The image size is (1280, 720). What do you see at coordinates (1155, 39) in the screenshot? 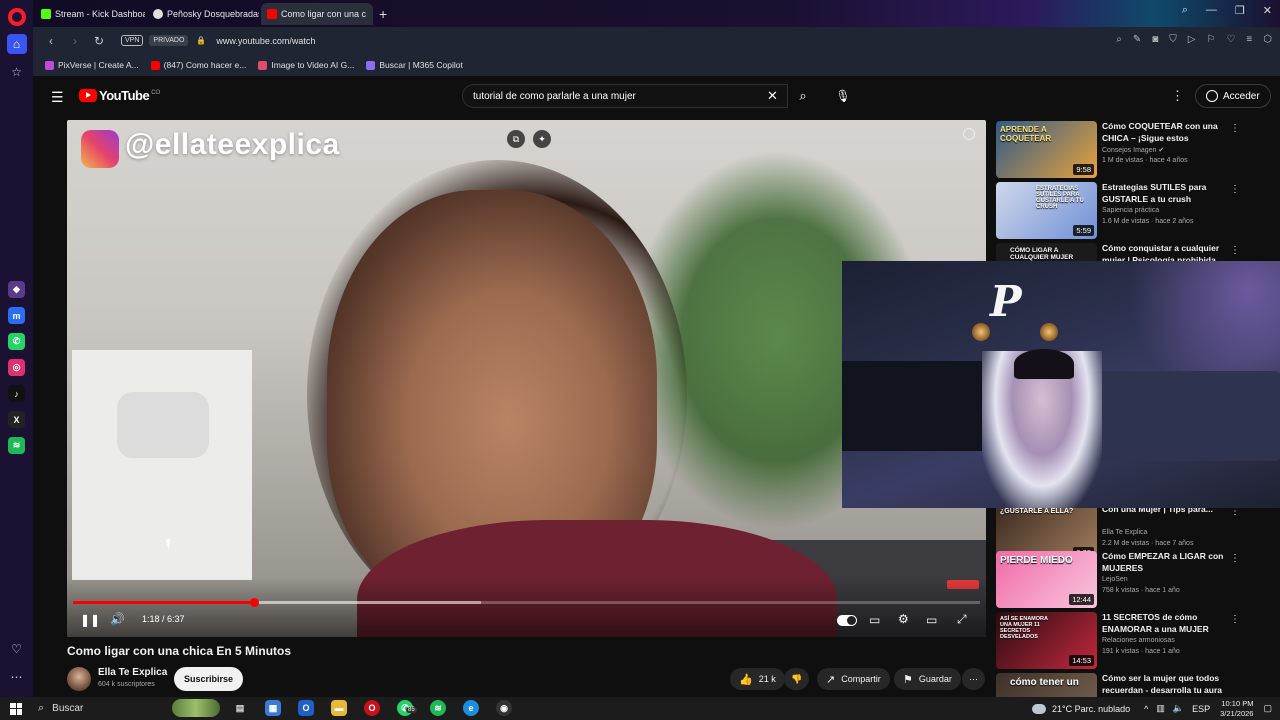
I see `camera-icon: ◙` at bounding box center [1155, 39].